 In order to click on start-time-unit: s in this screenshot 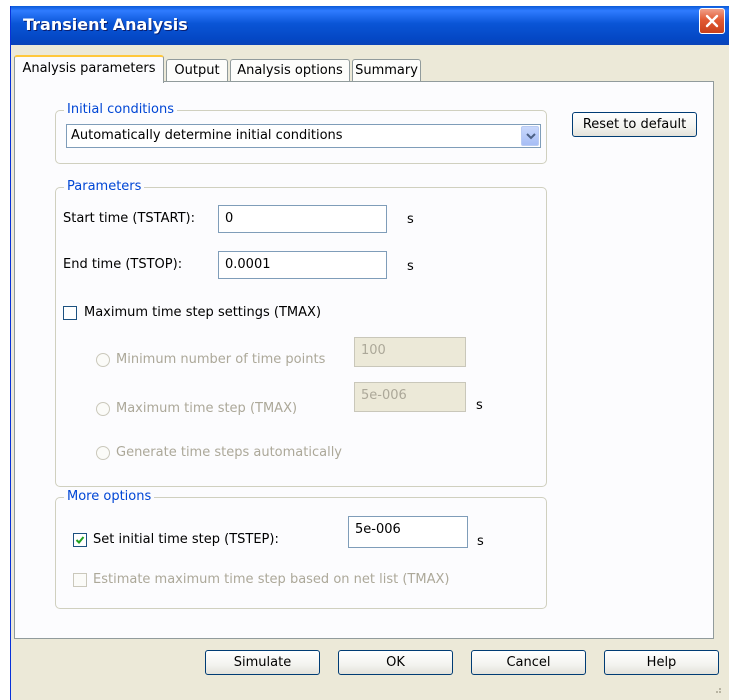, I will do `click(410, 219)`.